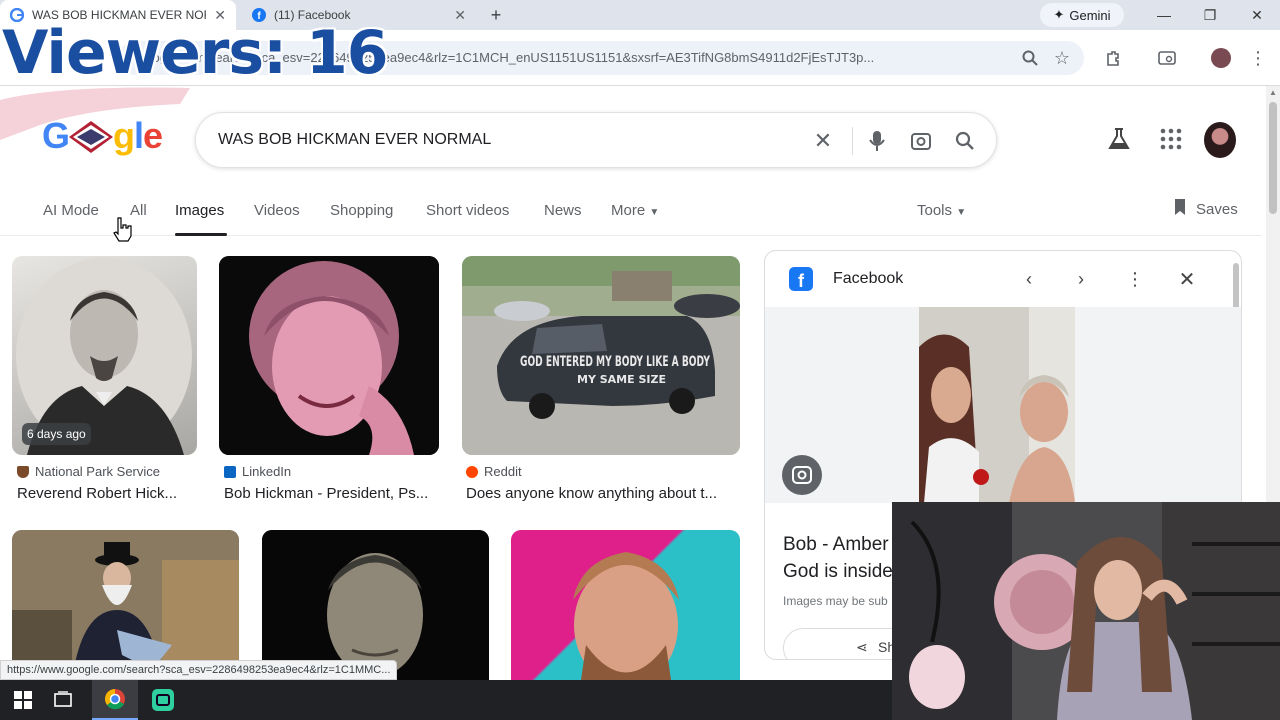 Image resolution: width=1280 pixels, height=720 pixels. What do you see at coordinates (615, 362) in the screenshot?
I see `van-graffiti-text: GOD ENTERED MY BODY LIKE A BODY` at bounding box center [615, 362].